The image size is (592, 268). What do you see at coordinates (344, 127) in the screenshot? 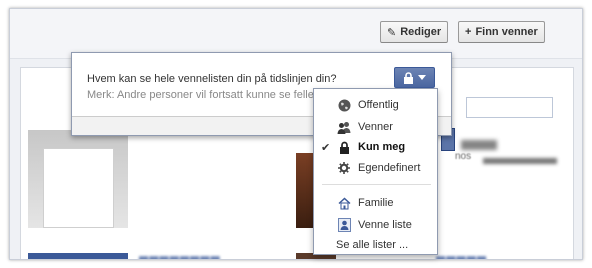
I see `friends-icon` at bounding box center [344, 127].